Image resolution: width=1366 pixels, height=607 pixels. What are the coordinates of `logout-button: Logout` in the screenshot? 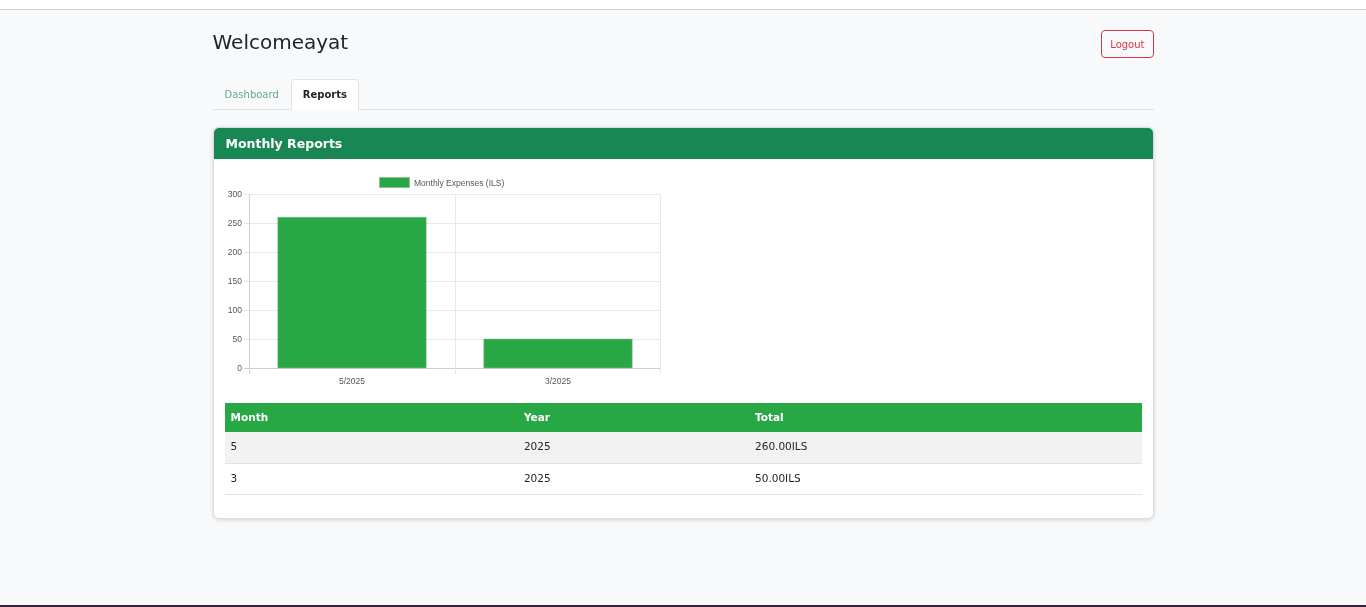 It's located at (1127, 44).